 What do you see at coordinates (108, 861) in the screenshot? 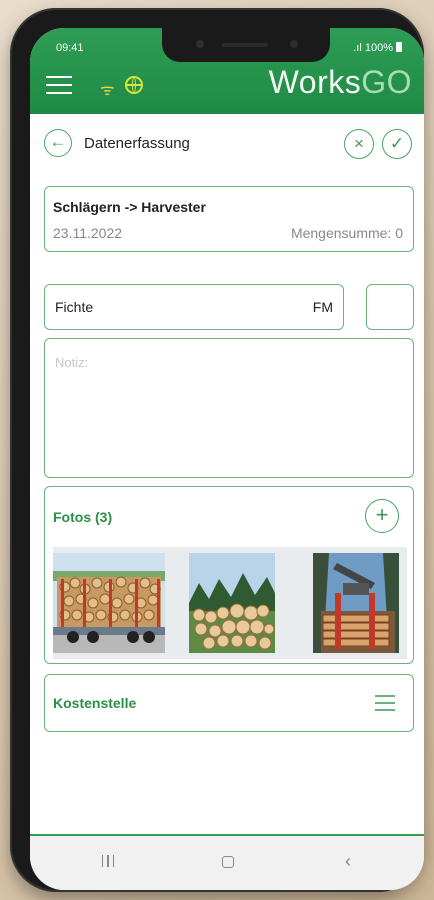
I see `recent-apps-icon` at bounding box center [108, 861].